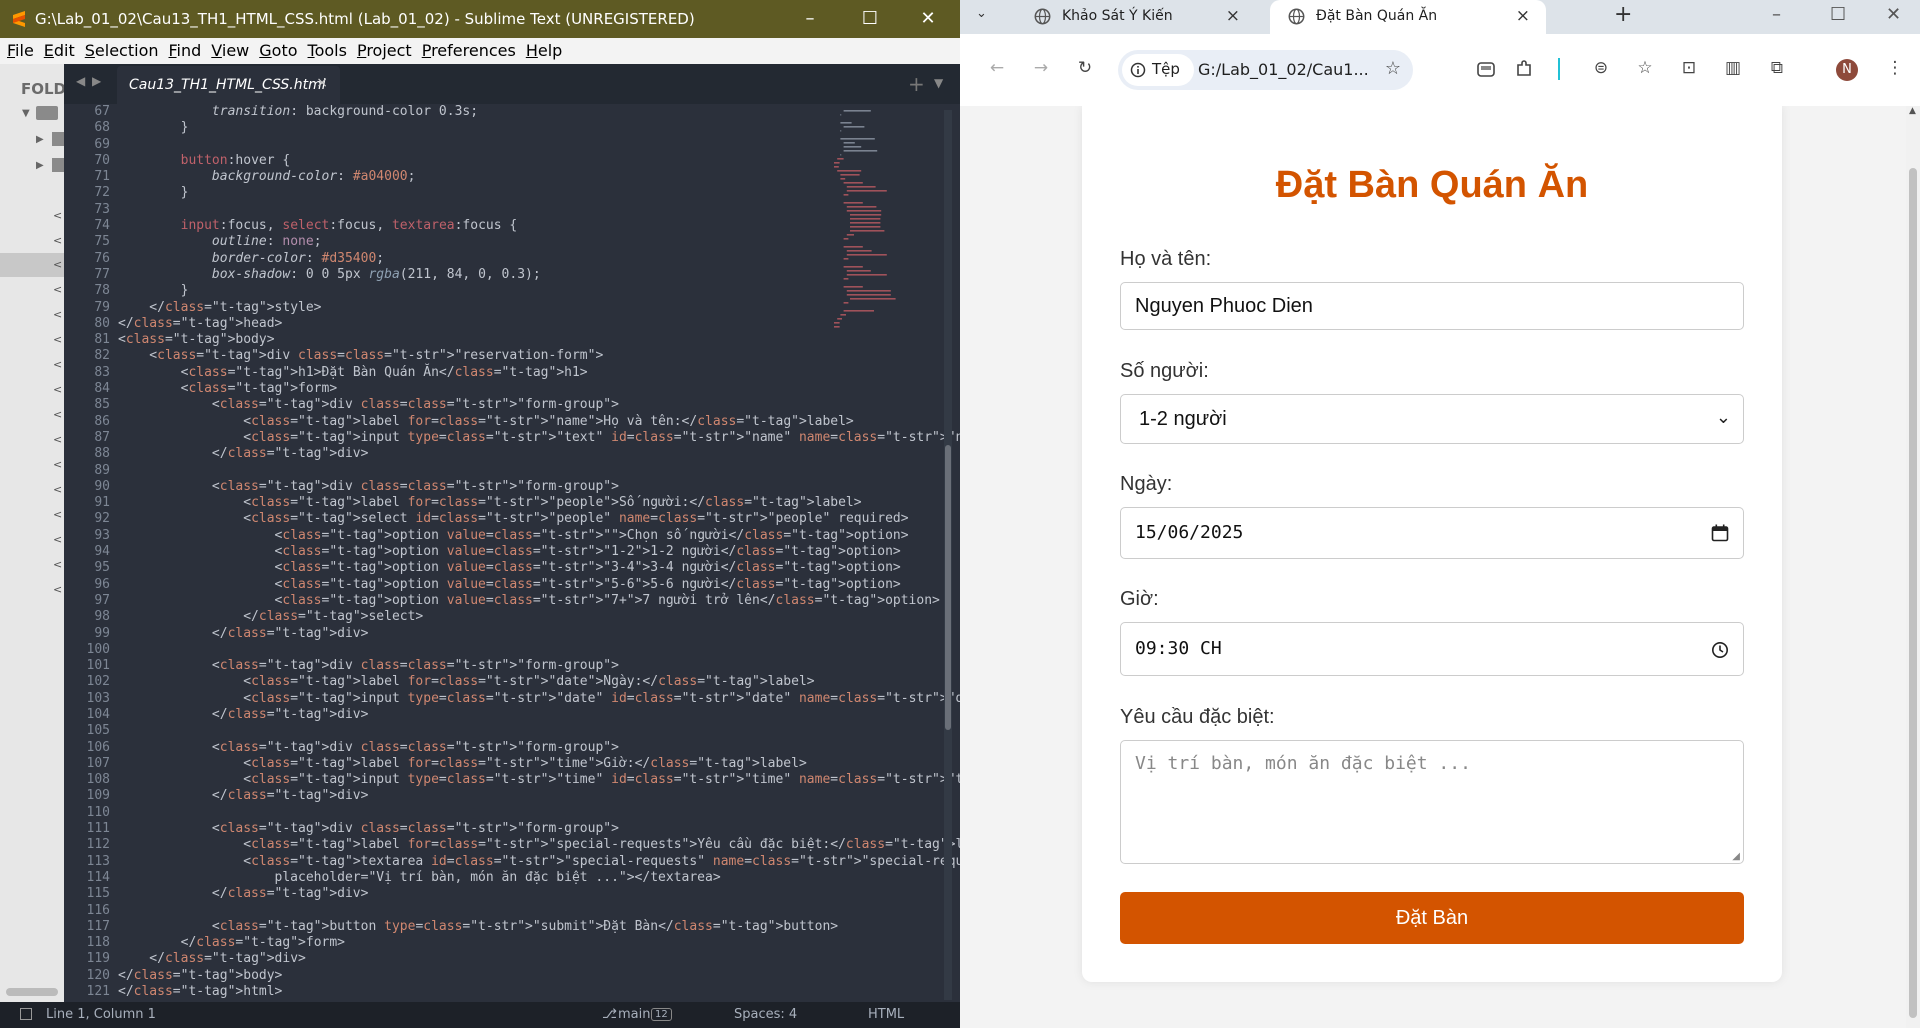  Describe the element at coordinates (473, 242) in the screenshot. I see `code-line: outline: none;` at that location.